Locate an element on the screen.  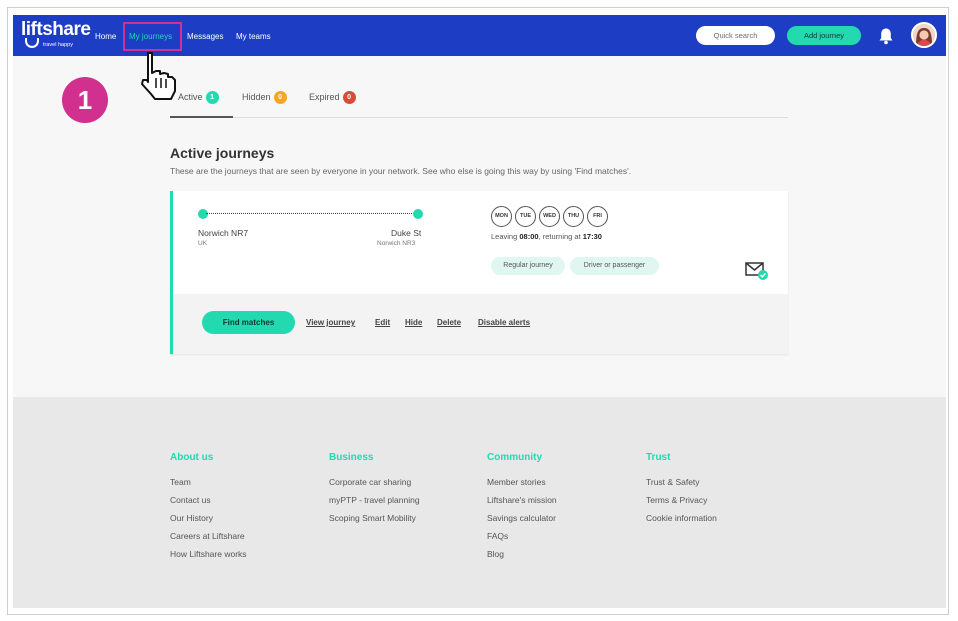
footer-link: Trust & Safety is located at coordinates (681, 482).